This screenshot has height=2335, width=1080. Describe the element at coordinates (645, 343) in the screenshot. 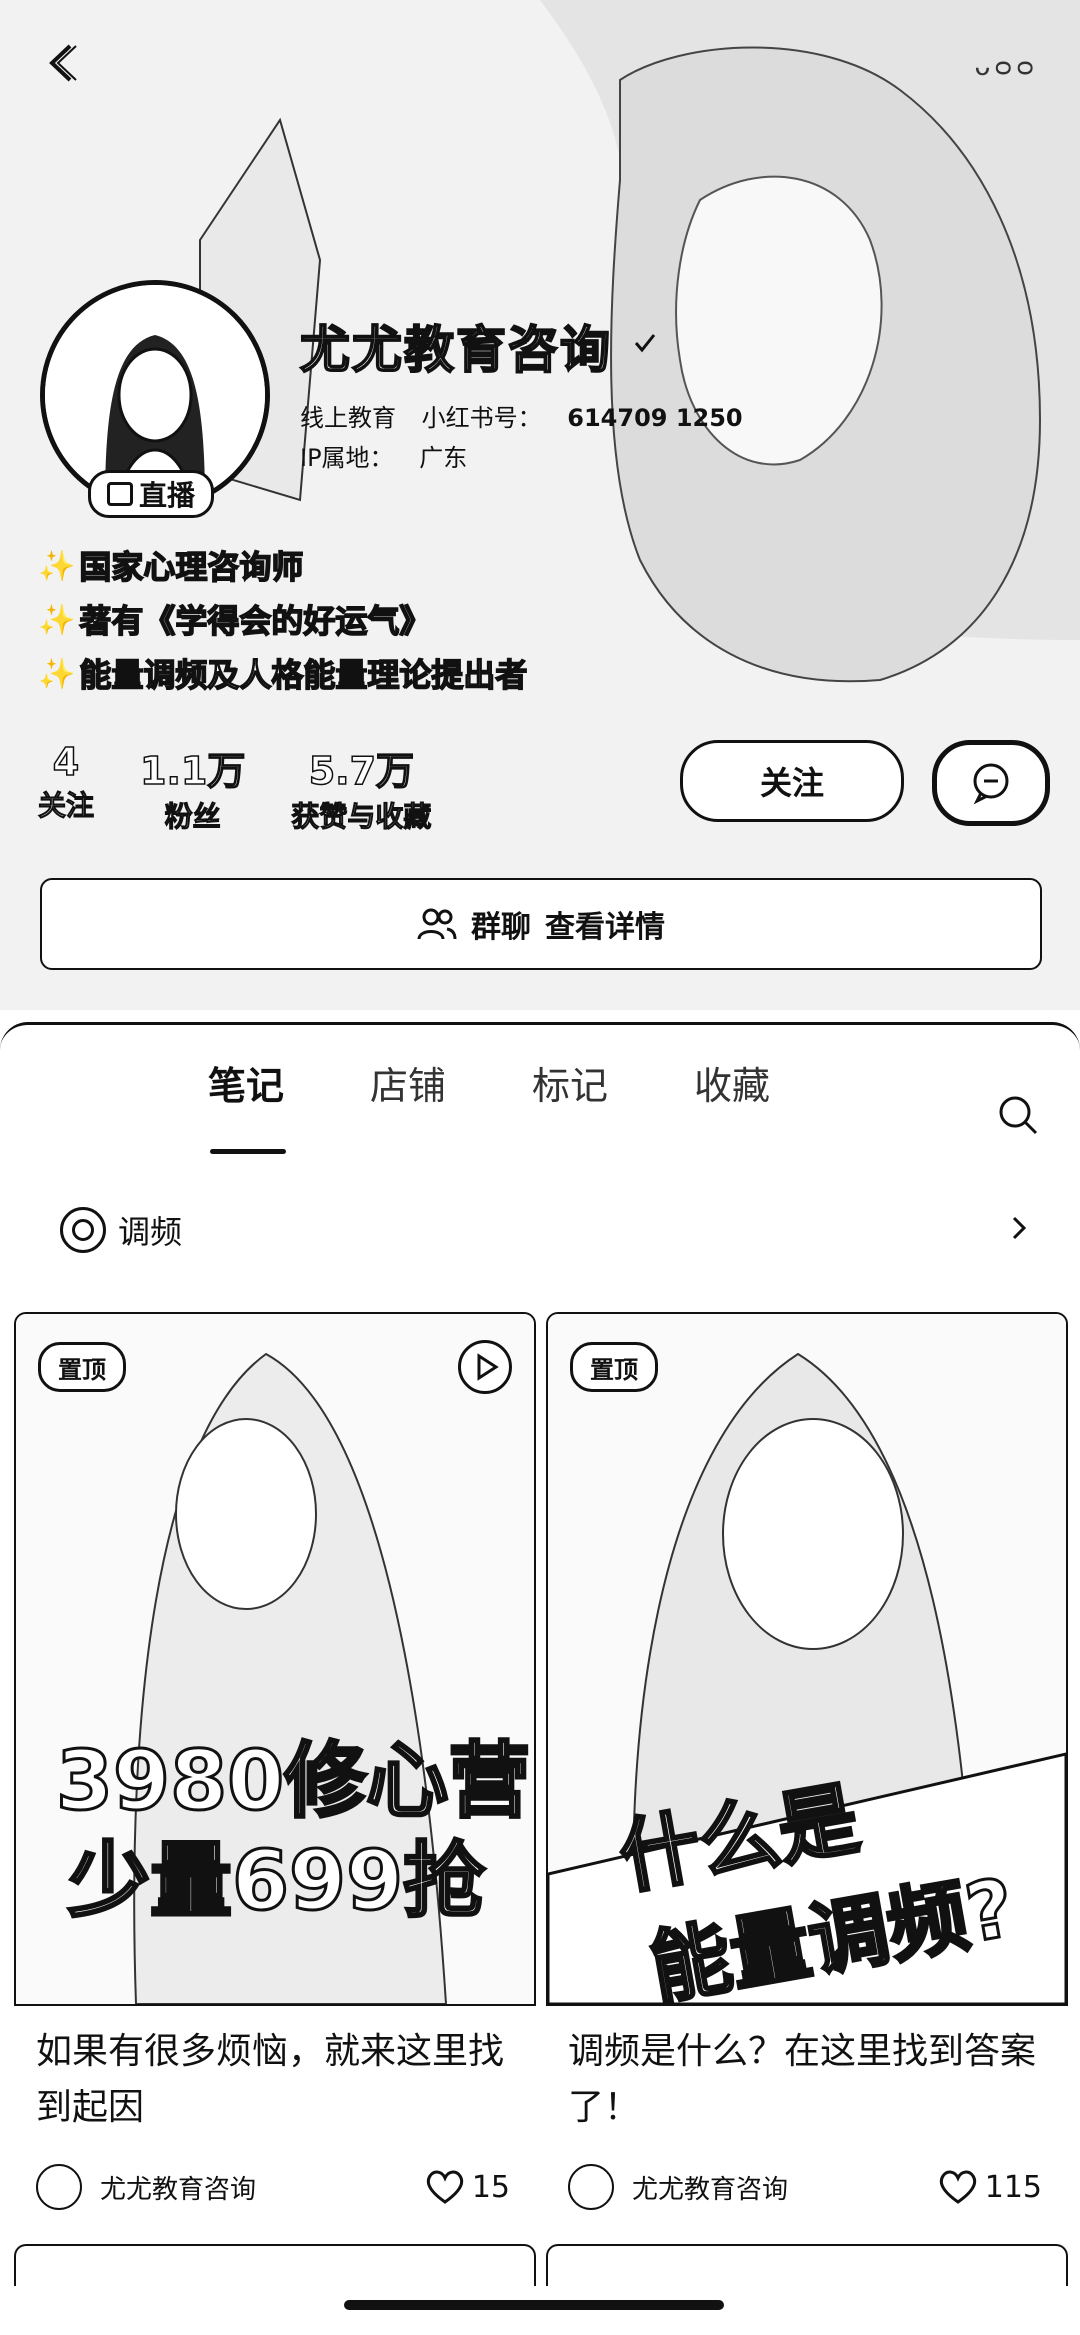

I see `verified-icon` at that location.